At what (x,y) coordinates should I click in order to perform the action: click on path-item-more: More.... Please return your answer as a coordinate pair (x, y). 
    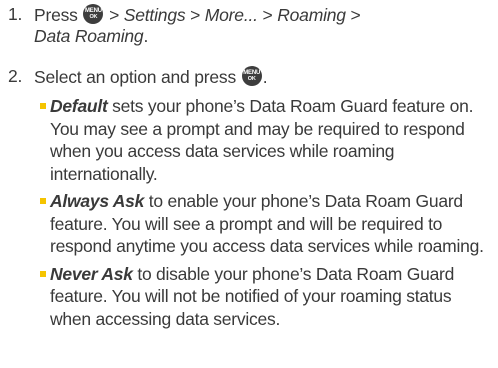
    Looking at the image, I should click on (231, 15).